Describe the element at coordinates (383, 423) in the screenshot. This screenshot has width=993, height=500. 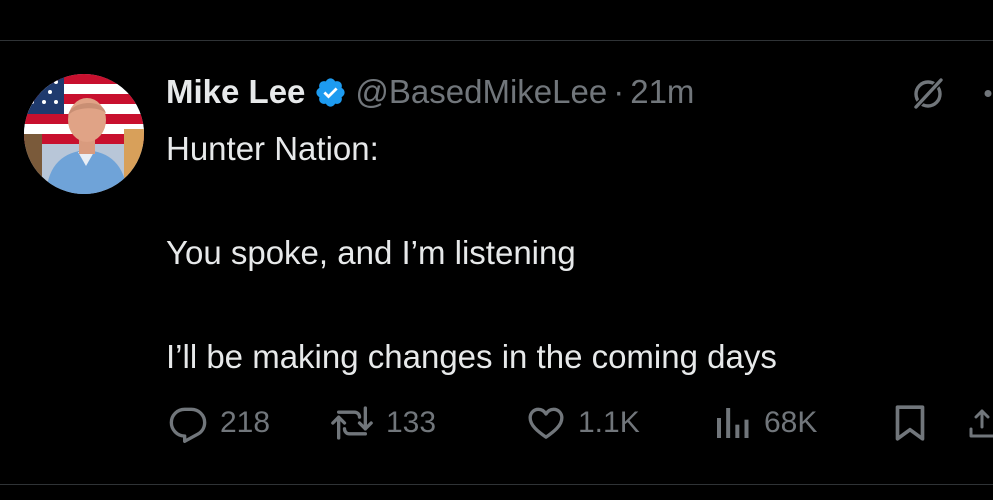
I see `repost-button: 133` at that location.